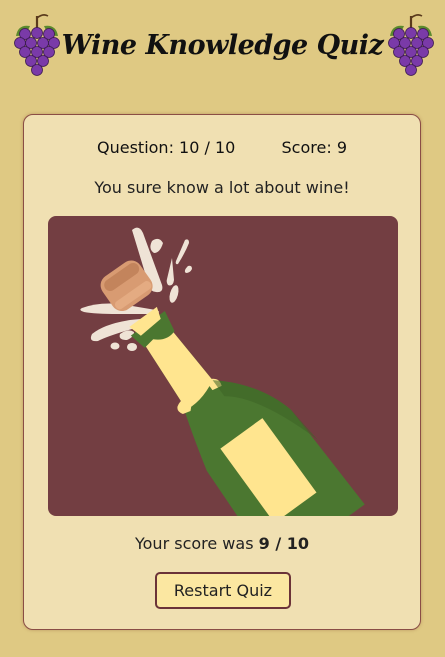  What do you see at coordinates (284, 543) in the screenshot?
I see `final-score-value: 9 / 10` at bounding box center [284, 543].